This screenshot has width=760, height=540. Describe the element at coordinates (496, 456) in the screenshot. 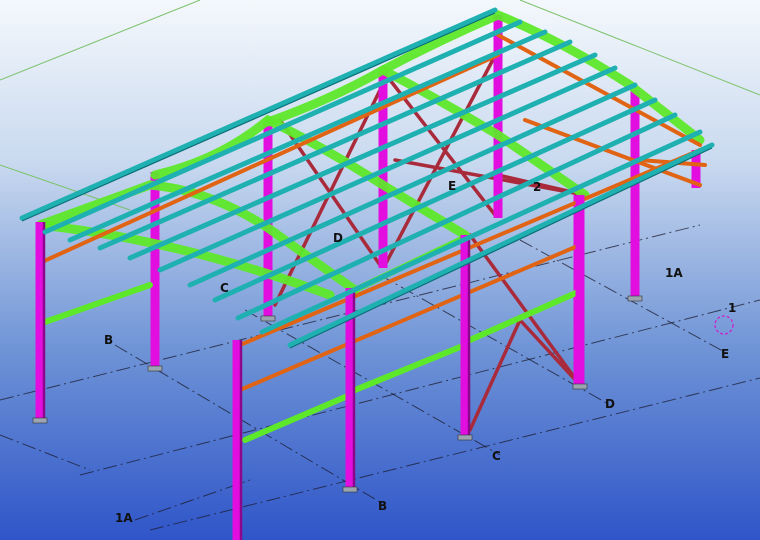

I see `grid-label-C-front: C` at that location.